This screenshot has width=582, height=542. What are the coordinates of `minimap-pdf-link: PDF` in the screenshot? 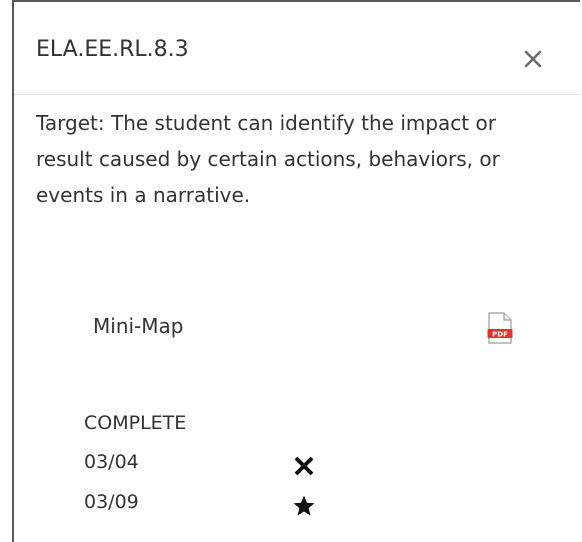 It's located at (500, 328).